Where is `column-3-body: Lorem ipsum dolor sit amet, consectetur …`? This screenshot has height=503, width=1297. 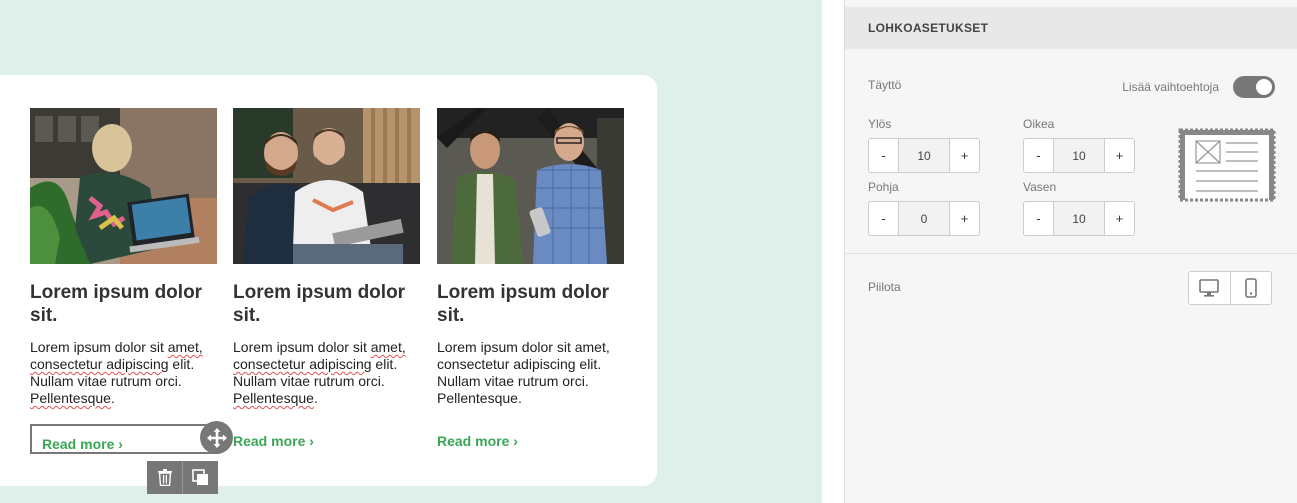 column-3-body: Lorem ipsum dolor sit amet, consectetur … is located at coordinates (530, 373).